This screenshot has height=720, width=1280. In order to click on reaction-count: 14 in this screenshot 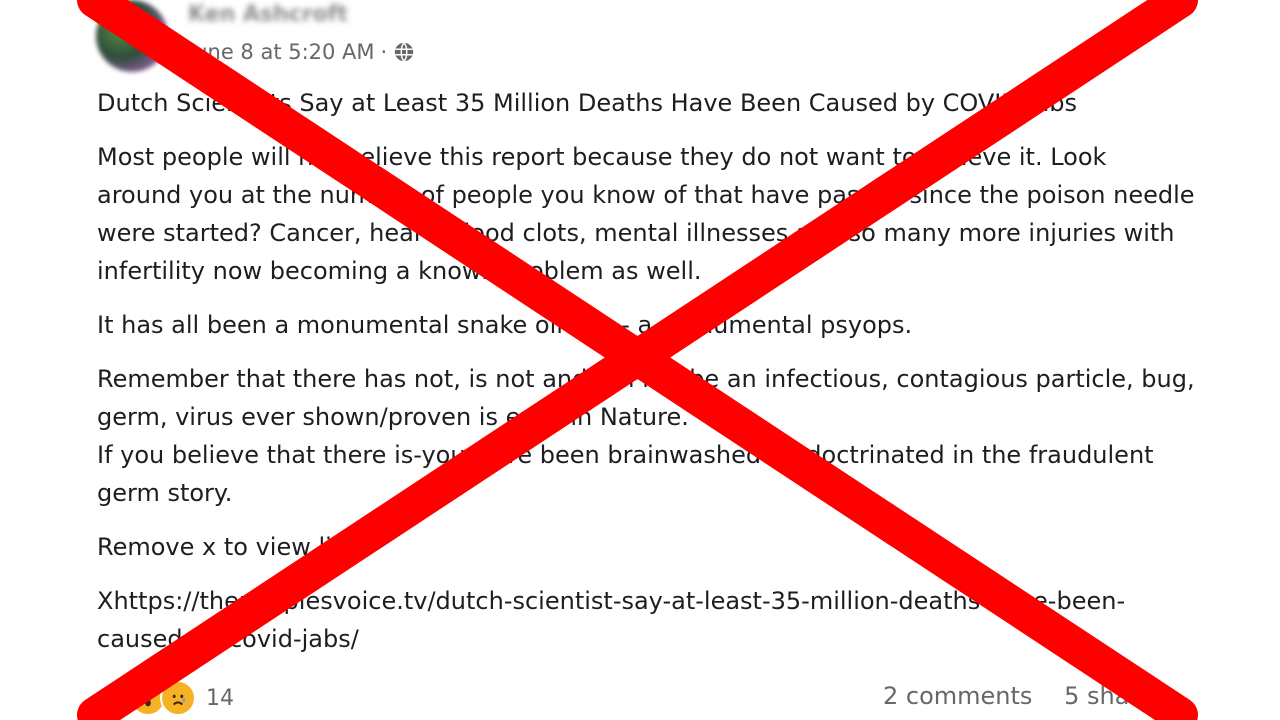, I will do `click(220, 698)`.